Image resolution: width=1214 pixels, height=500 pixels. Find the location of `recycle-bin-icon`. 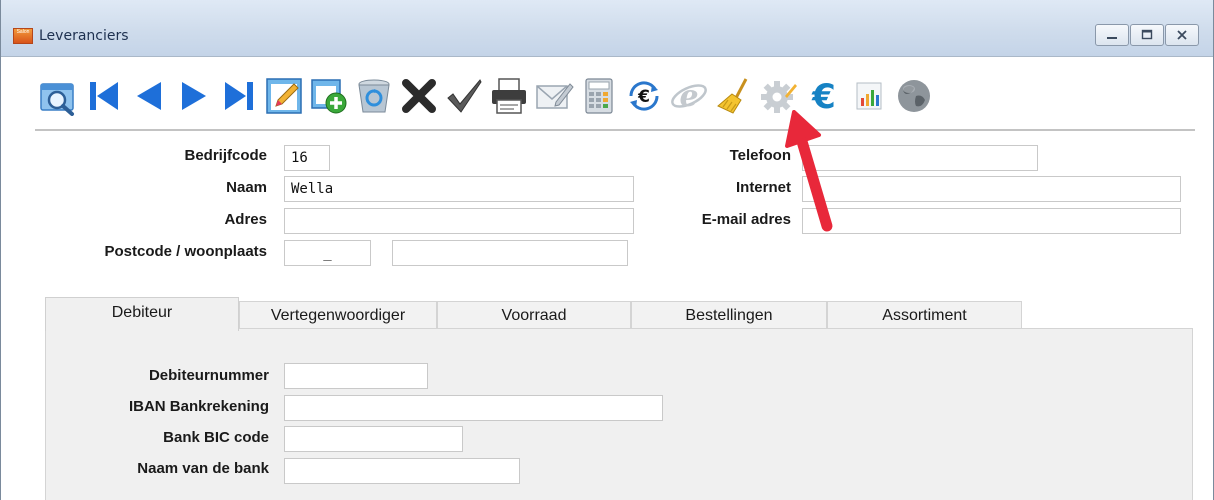

recycle-bin-icon is located at coordinates (374, 96).